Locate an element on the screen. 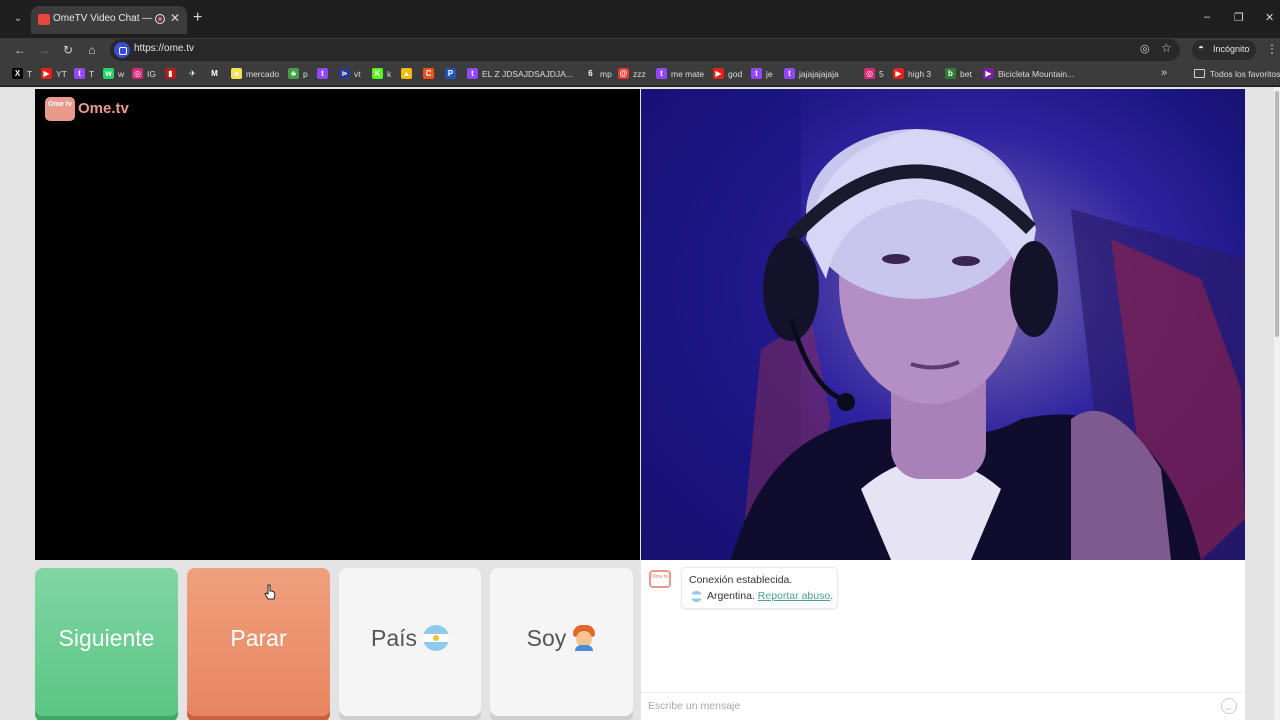  incognito-icon: ◓ is located at coordinates (1201, 48).